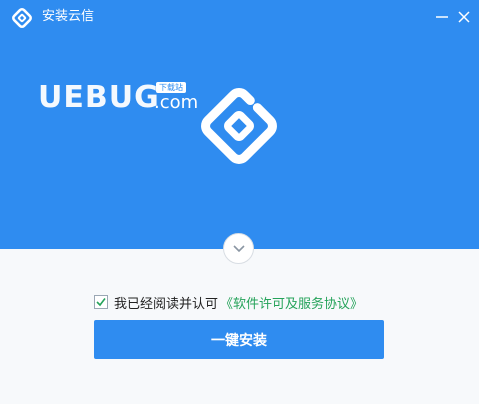  I want to click on agreement-text: 我已经阅读并认可, so click(166, 304).